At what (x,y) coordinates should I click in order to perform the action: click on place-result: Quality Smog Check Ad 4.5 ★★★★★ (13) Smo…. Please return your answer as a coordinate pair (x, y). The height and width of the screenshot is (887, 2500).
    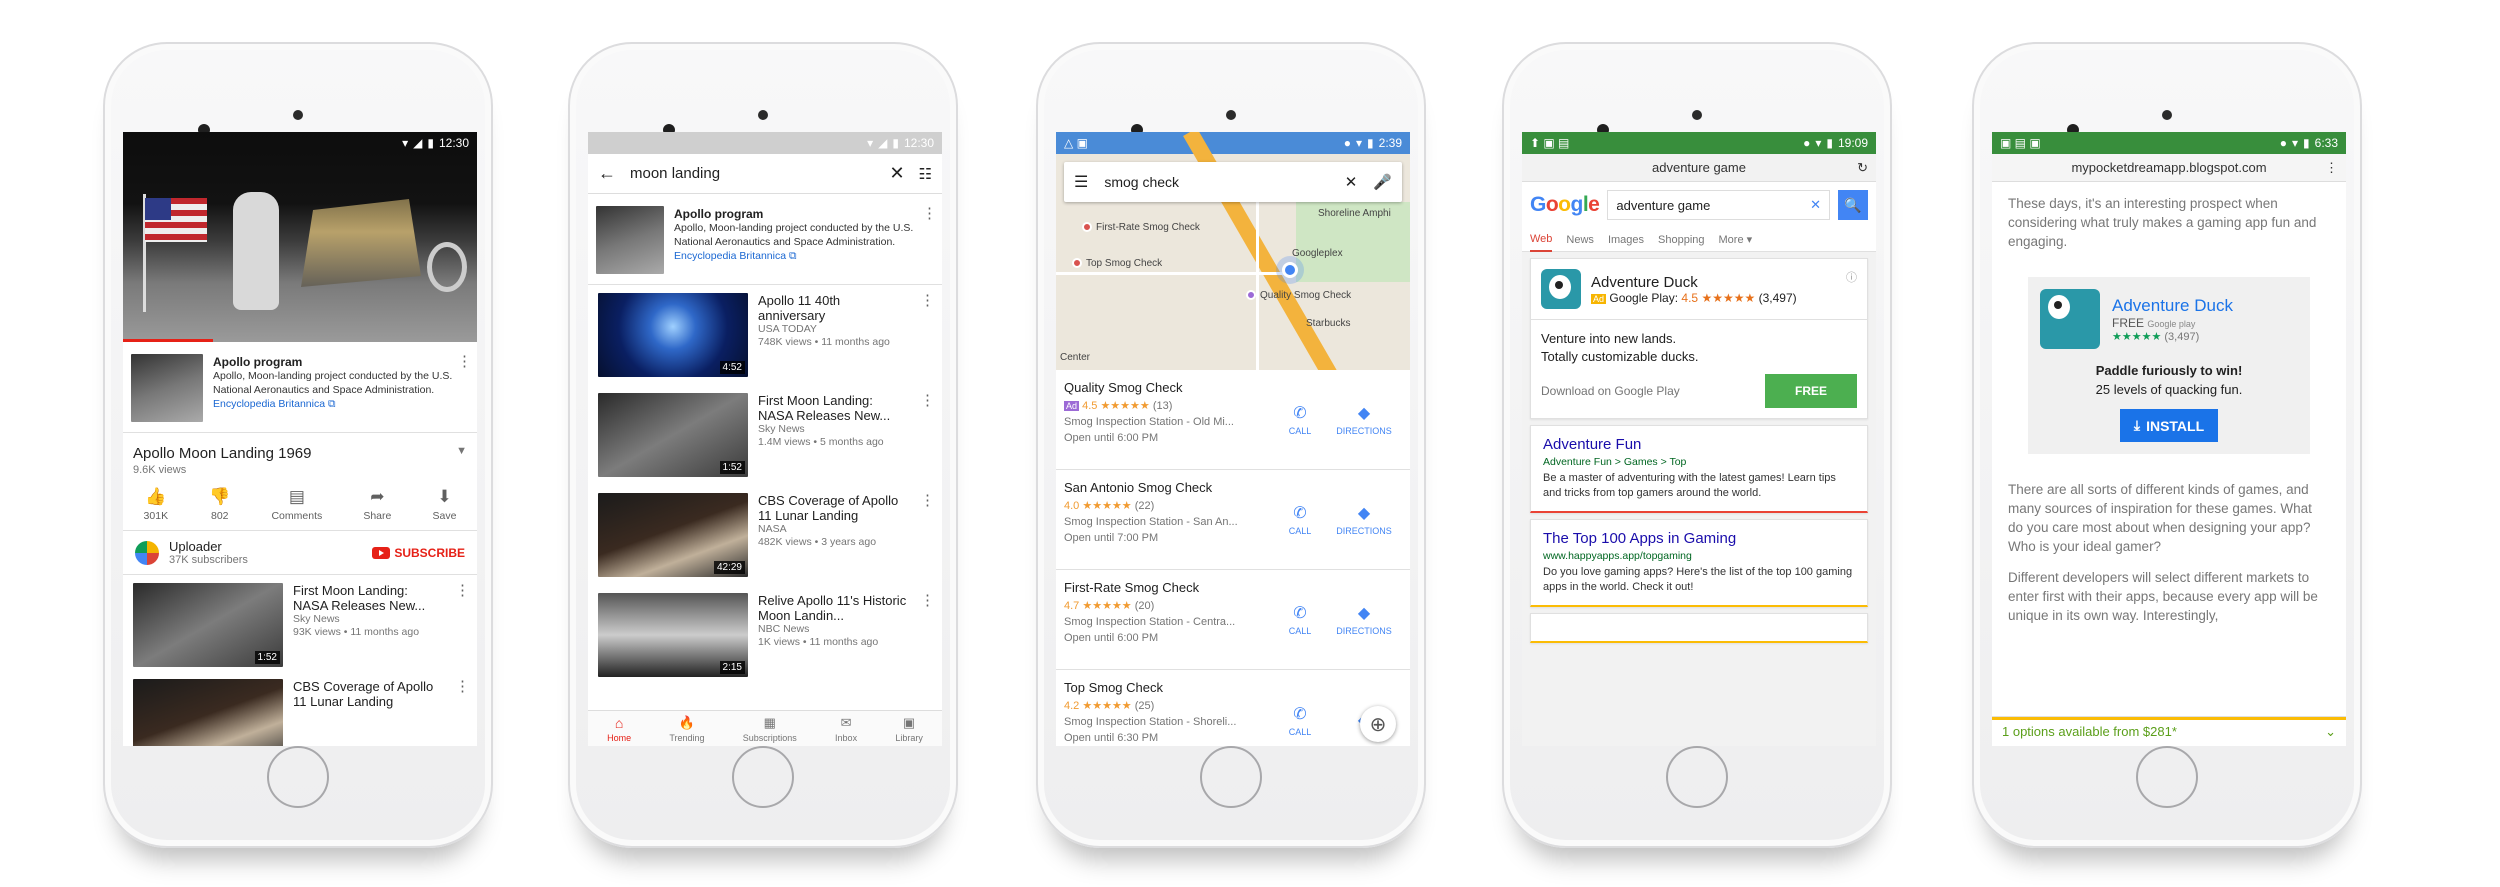
    Looking at the image, I should click on (1233, 420).